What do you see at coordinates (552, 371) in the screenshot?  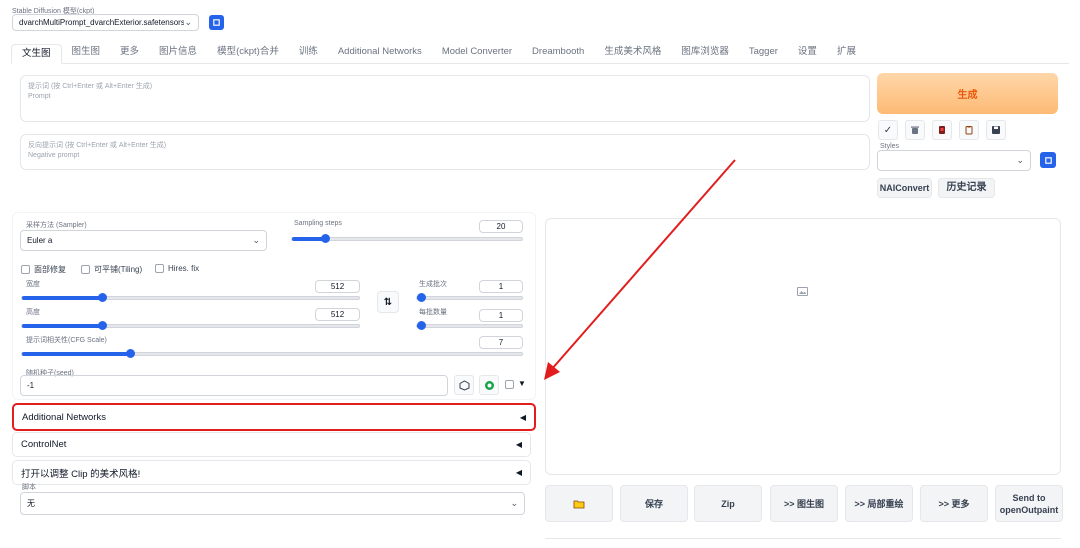 I see `arrow-head` at bounding box center [552, 371].